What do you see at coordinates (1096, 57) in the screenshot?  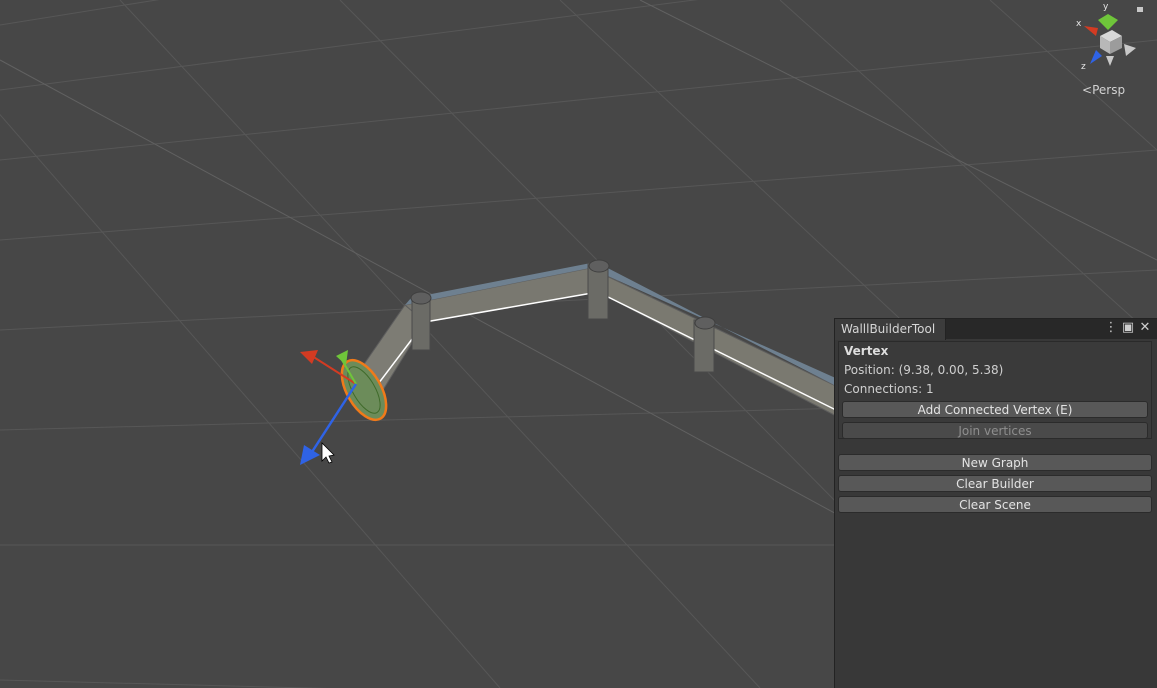 I see `gizmo-z-cone` at bounding box center [1096, 57].